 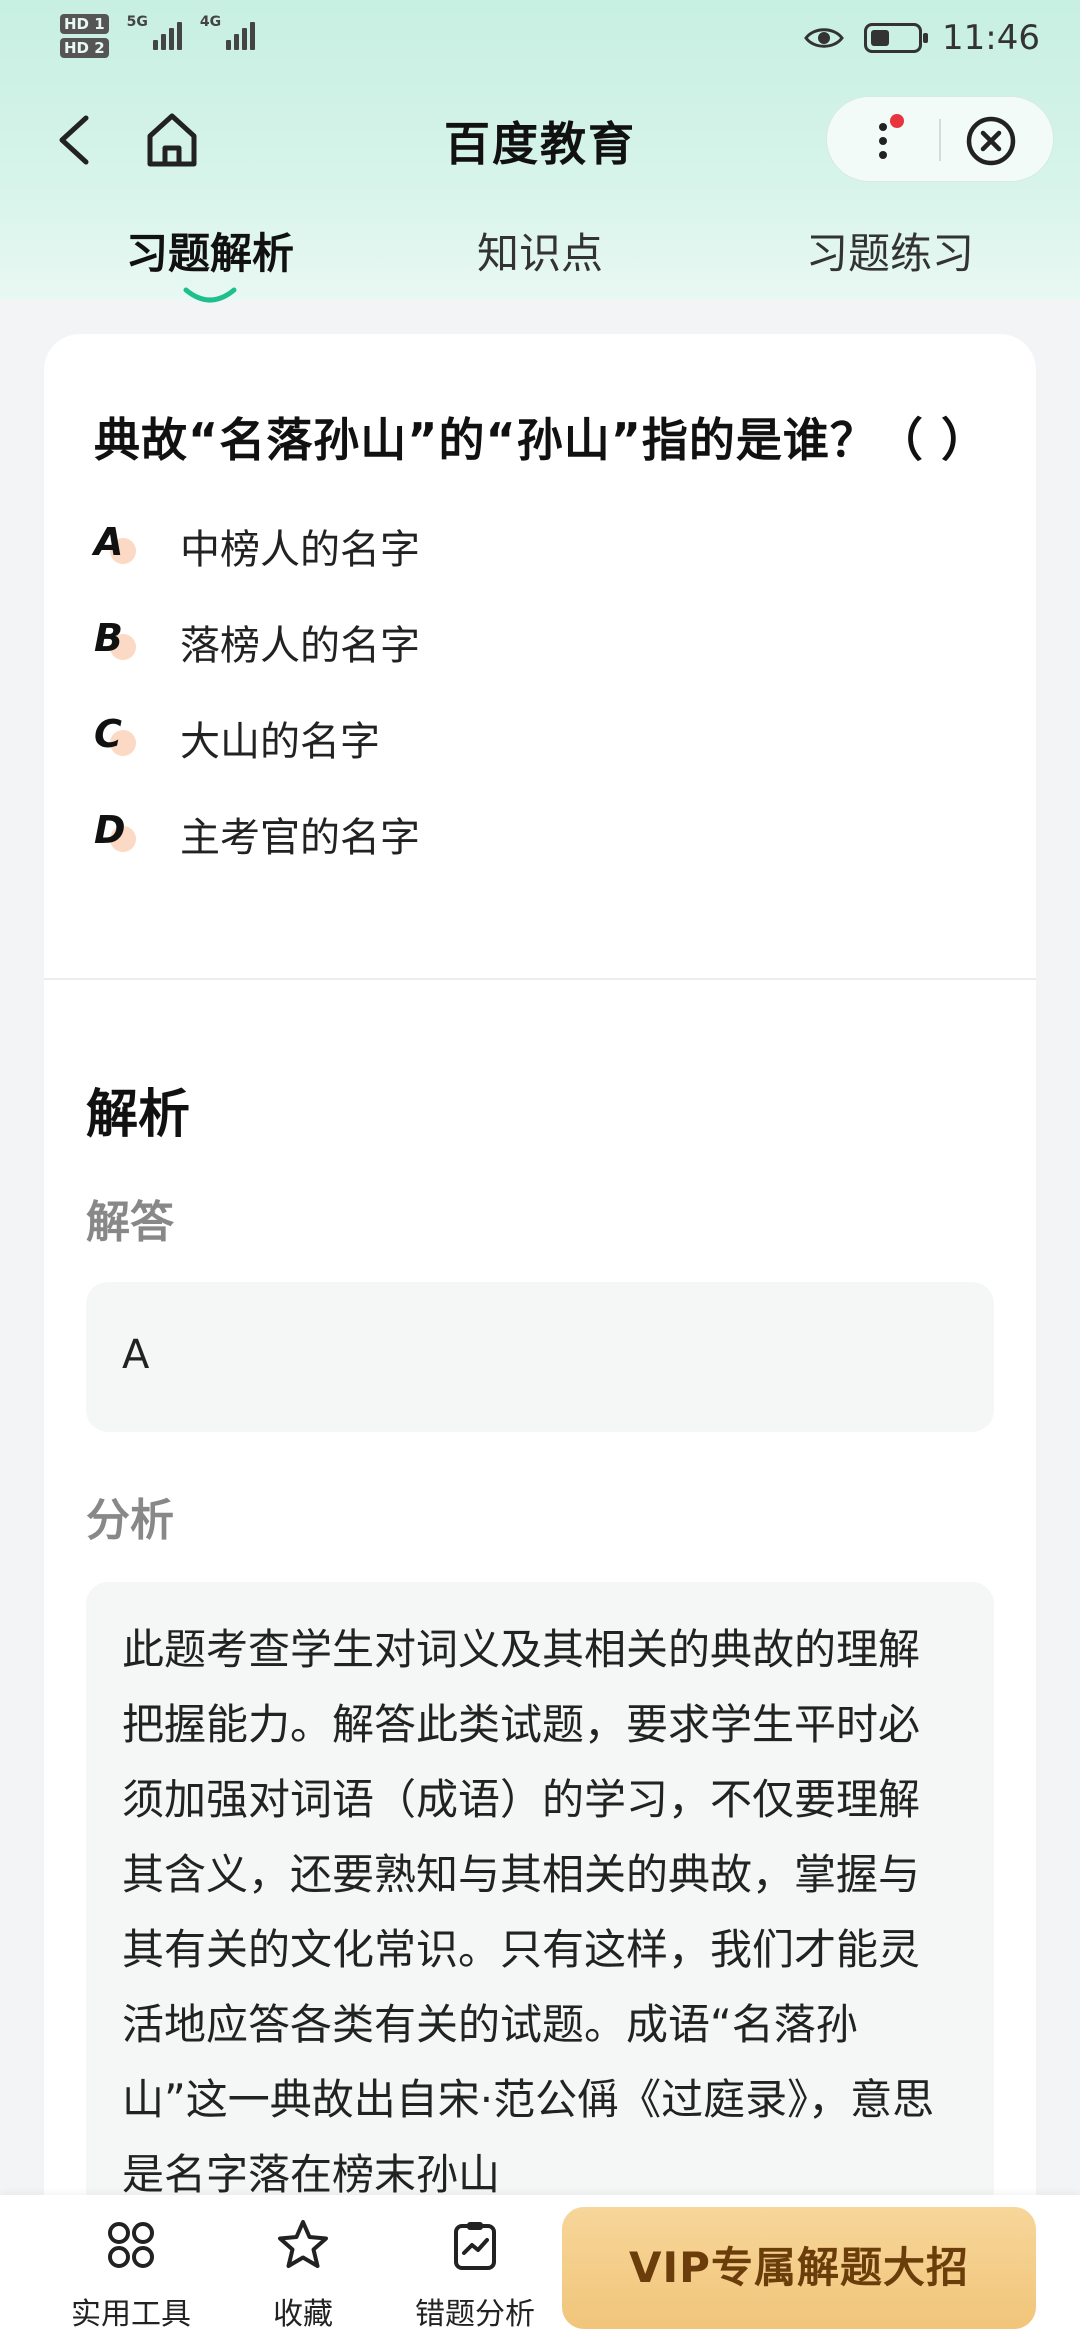 I want to click on option-a: A 中榜人的名字, so click(x=257, y=546).